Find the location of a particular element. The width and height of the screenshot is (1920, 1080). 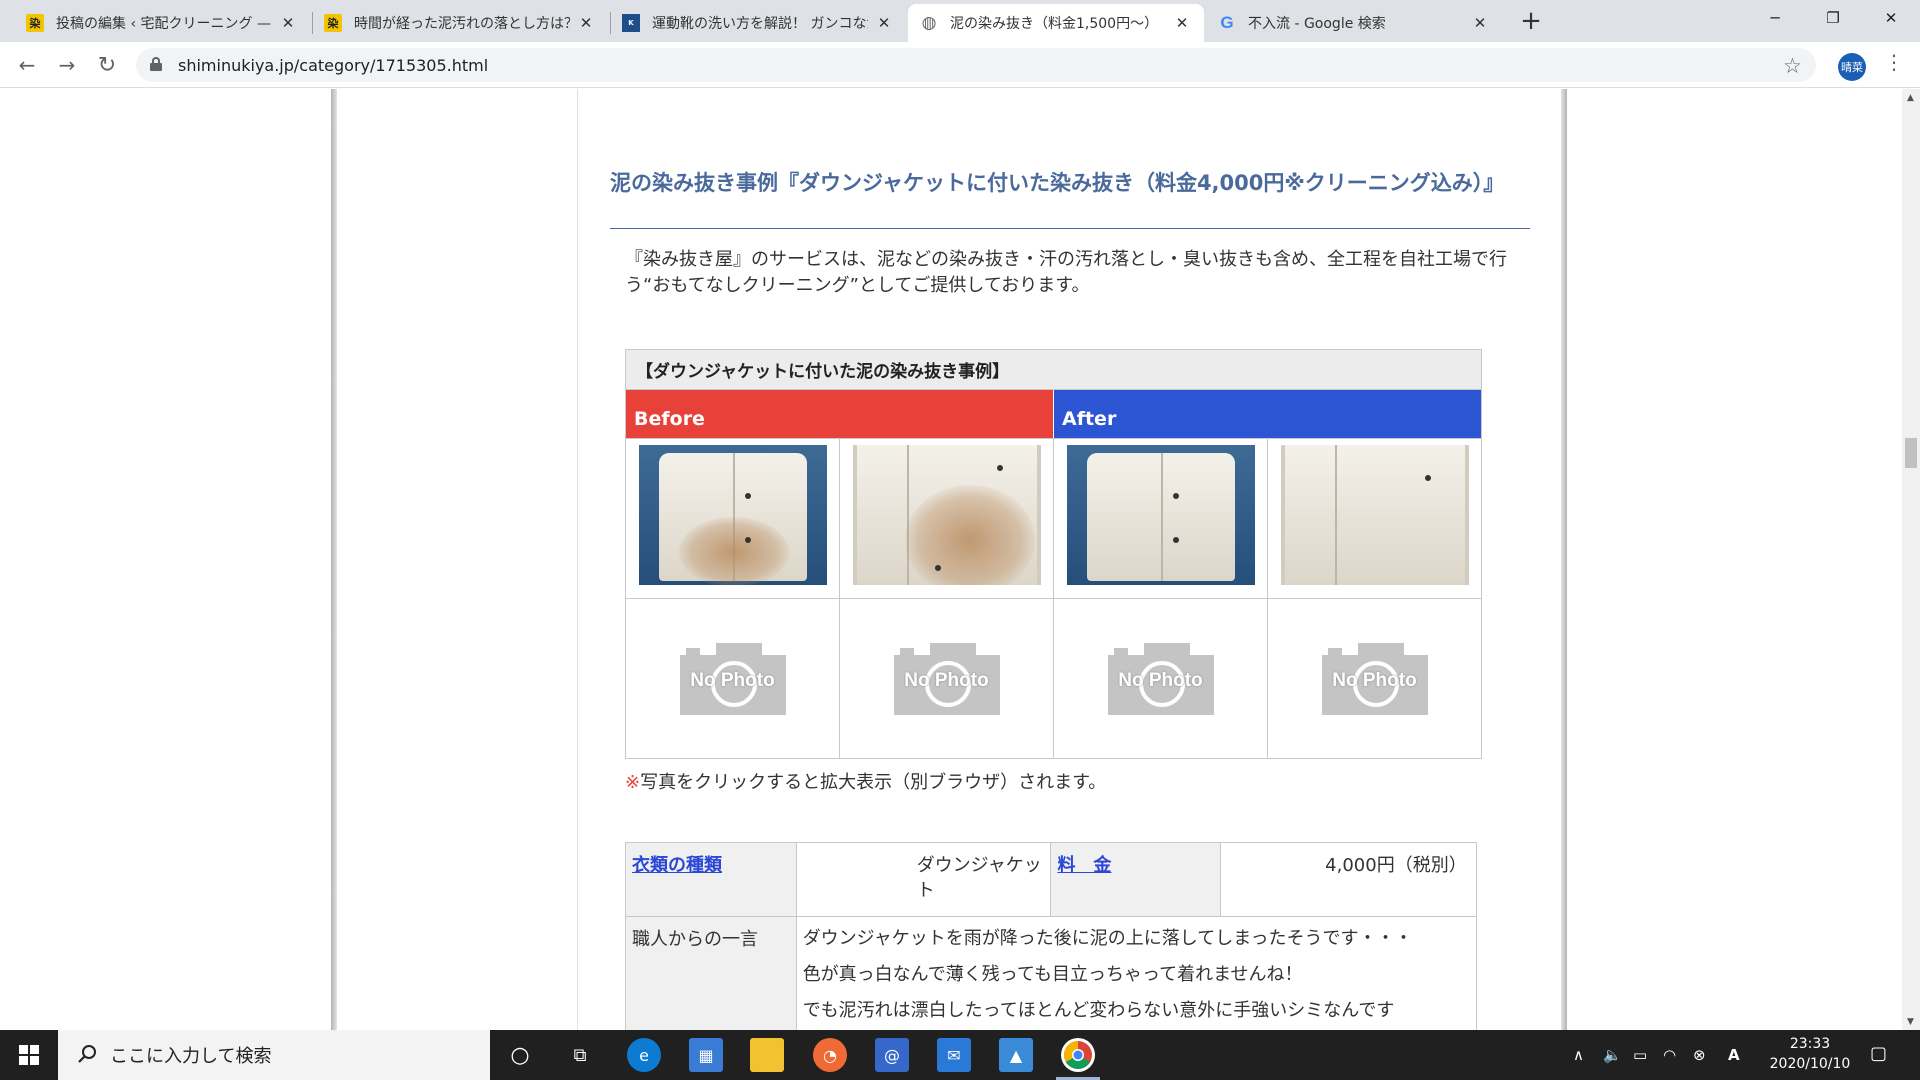

scrollbar-thumb is located at coordinates (1911, 453).